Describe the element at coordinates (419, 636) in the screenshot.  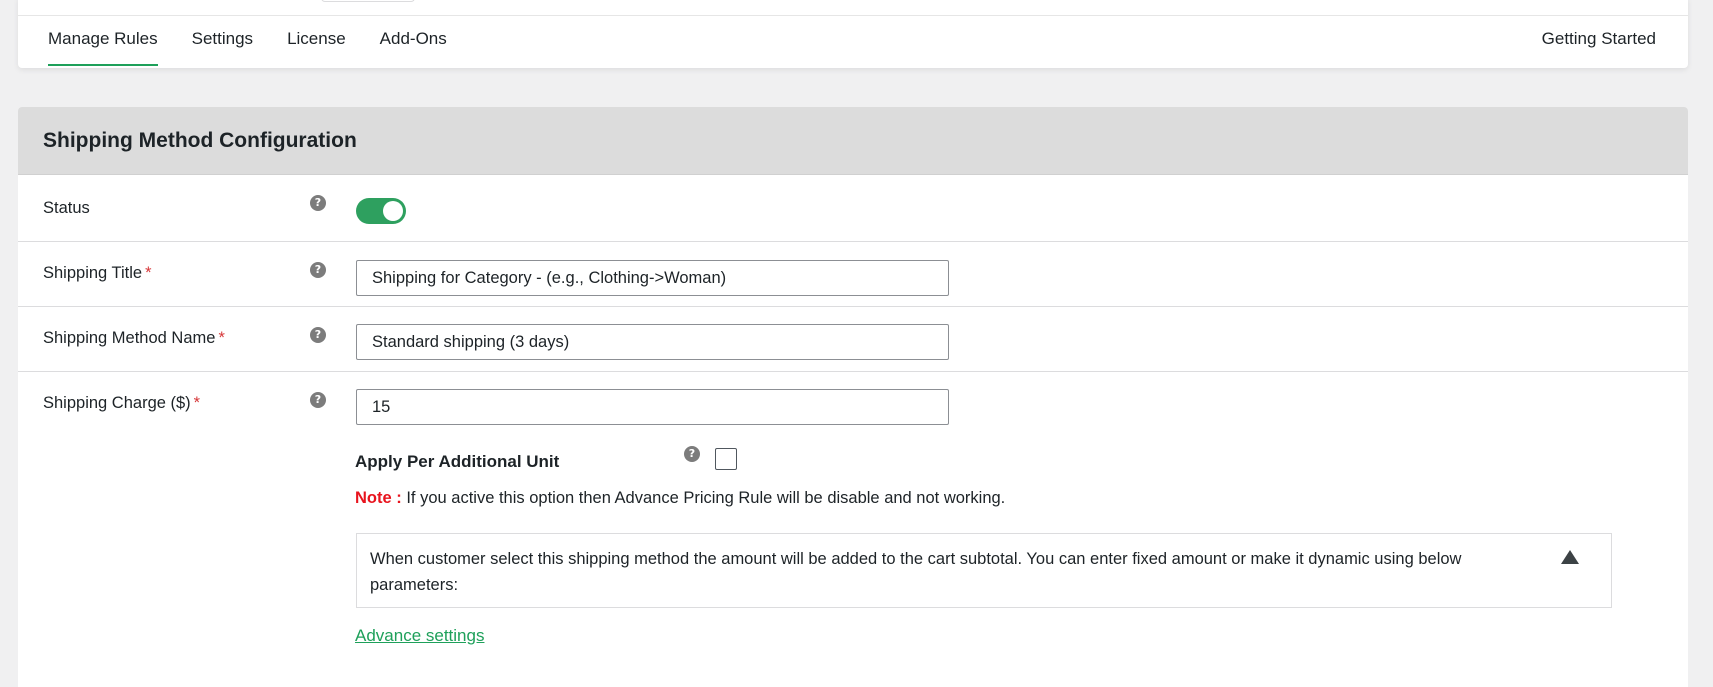
I see `advance-settings-link: Advance settings` at that location.